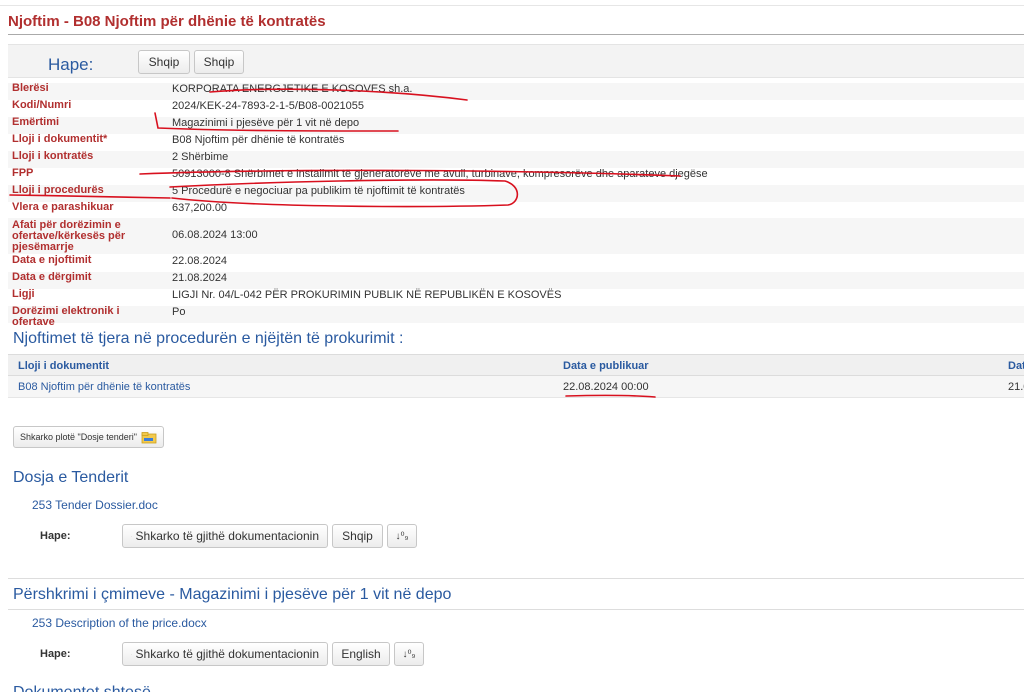  Describe the element at coordinates (516, 61) in the screenshot. I see `open-language-bar: Hape: Shqip Shqip` at that location.